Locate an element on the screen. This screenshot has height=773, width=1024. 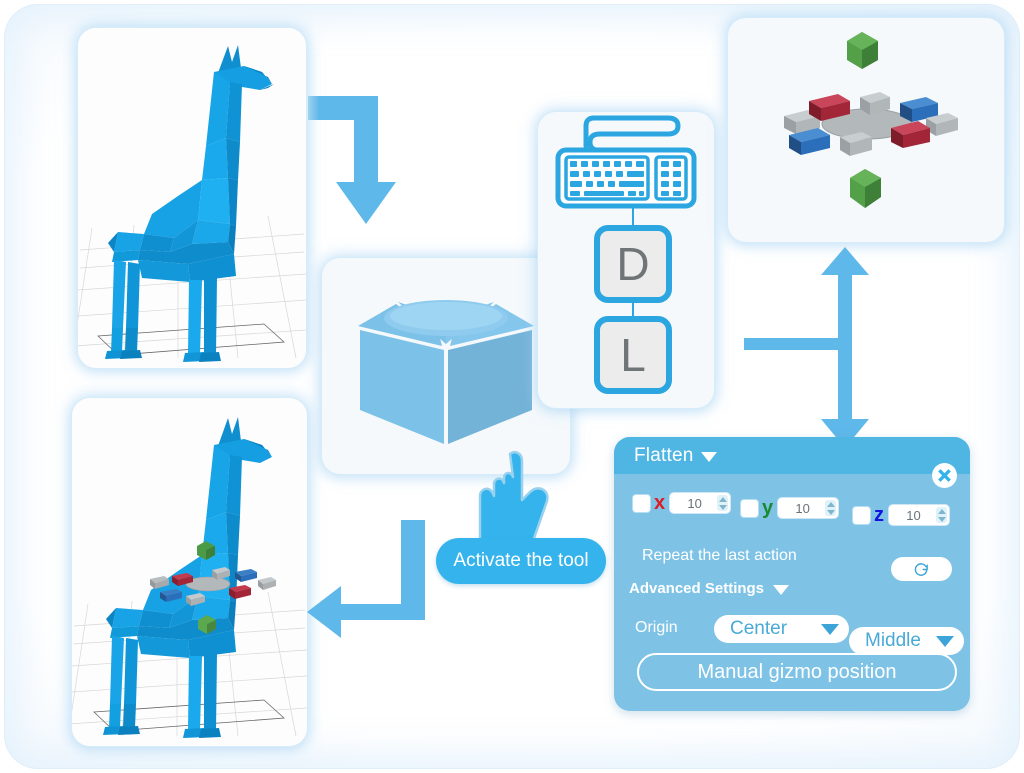
refresh-icon is located at coordinates (921, 569).